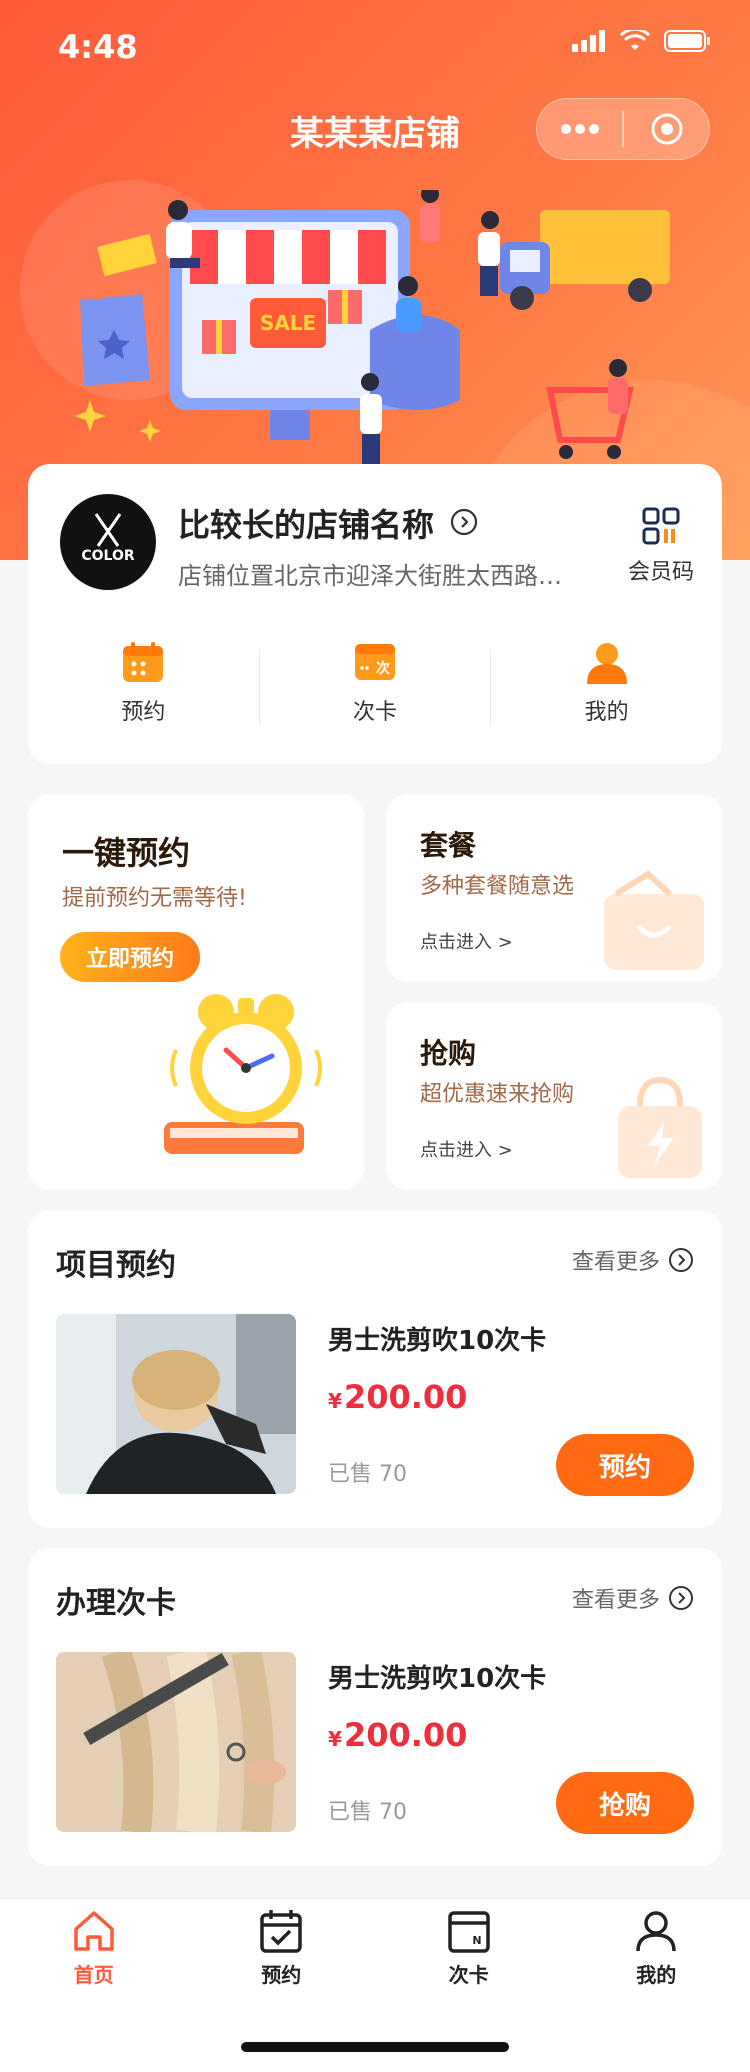 The height and width of the screenshot is (2072, 750). What do you see at coordinates (466, 941) in the screenshot?
I see `package-enter-link: 点击进入 >` at bounding box center [466, 941].